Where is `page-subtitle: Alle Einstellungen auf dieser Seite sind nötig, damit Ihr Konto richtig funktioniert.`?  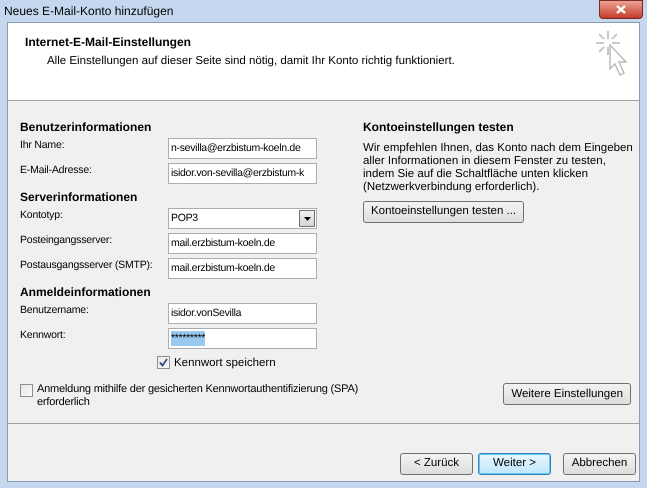
page-subtitle: Alle Einstellungen auf dieser Seite sind nötig, damit Ihr Konto richtig funktioniert. is located at coordinates (250, 61).